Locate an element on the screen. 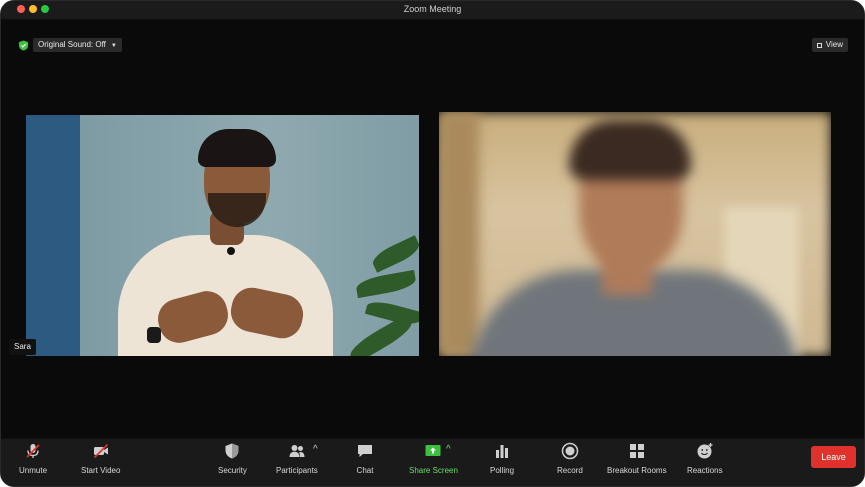  leave-button: Leave is located at coordinates (833, 457).